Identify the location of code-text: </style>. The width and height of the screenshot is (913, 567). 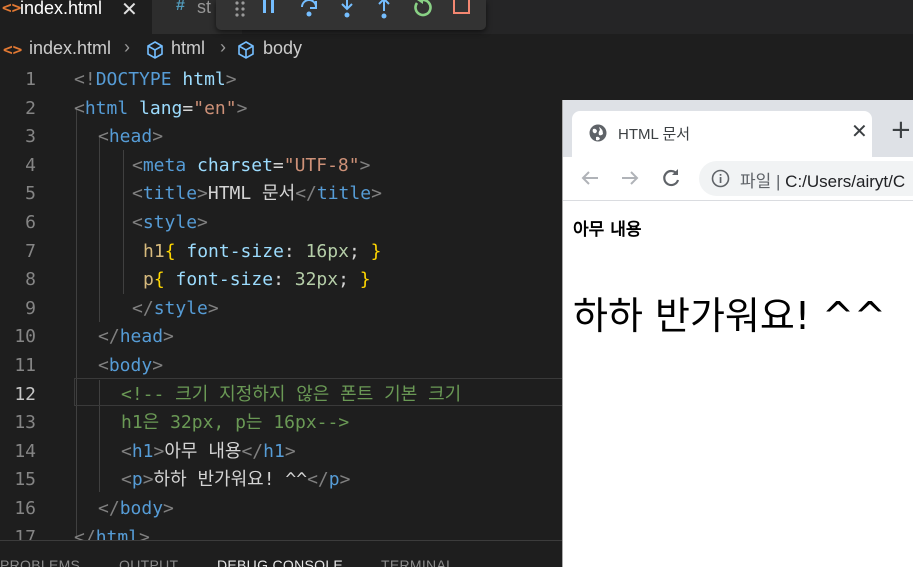
(175, 308).